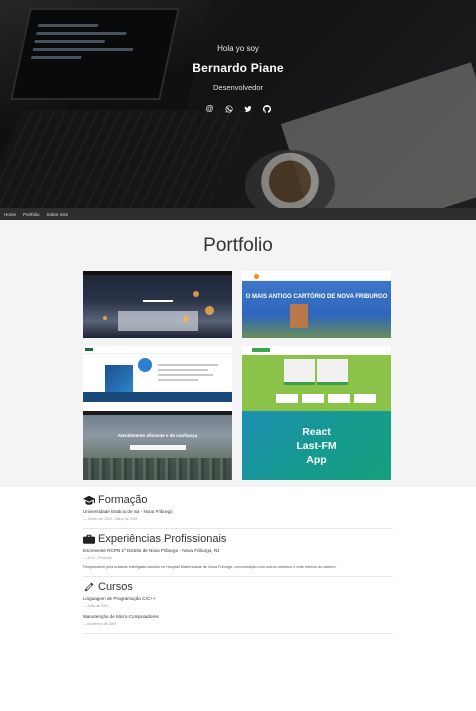 The image size is (476, 711). What do you see at coordinates (316, 297) in the screenshot?
I see `portfolio-item-2-caption: O MAIS ANTIGO CARTÓRIO DE NOVA FRIBURGO` at bounding box center [316, 297].